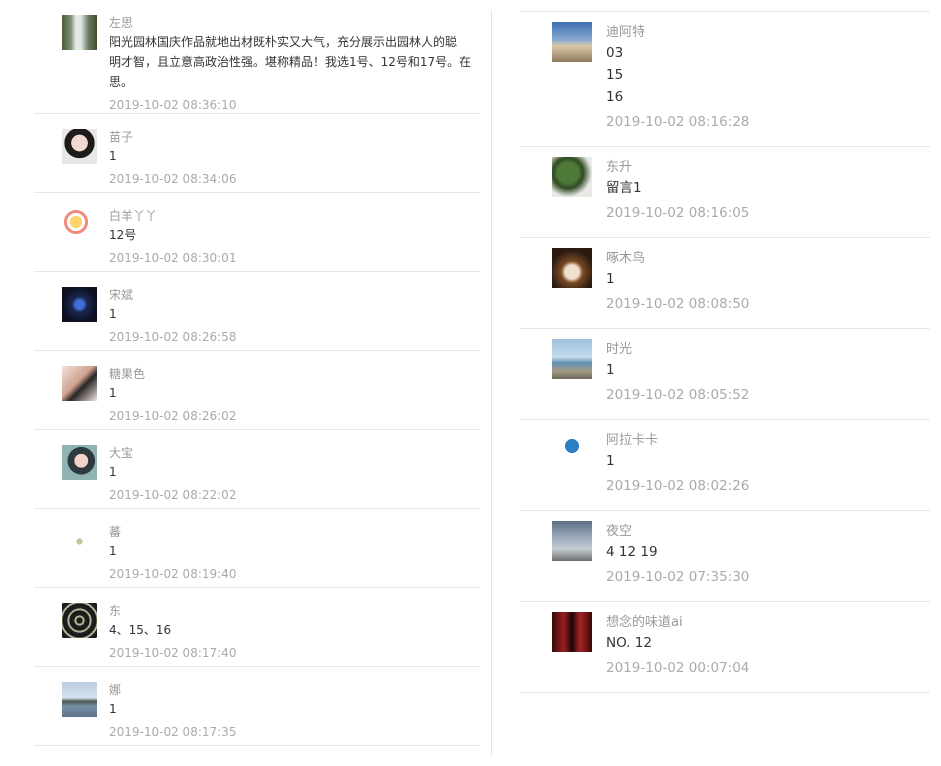 The height and width of the screenshot is (766, 941). Describe the element at coordinates (294, 604) in the screenshot. I see `comment-author-name: 东` at that location.